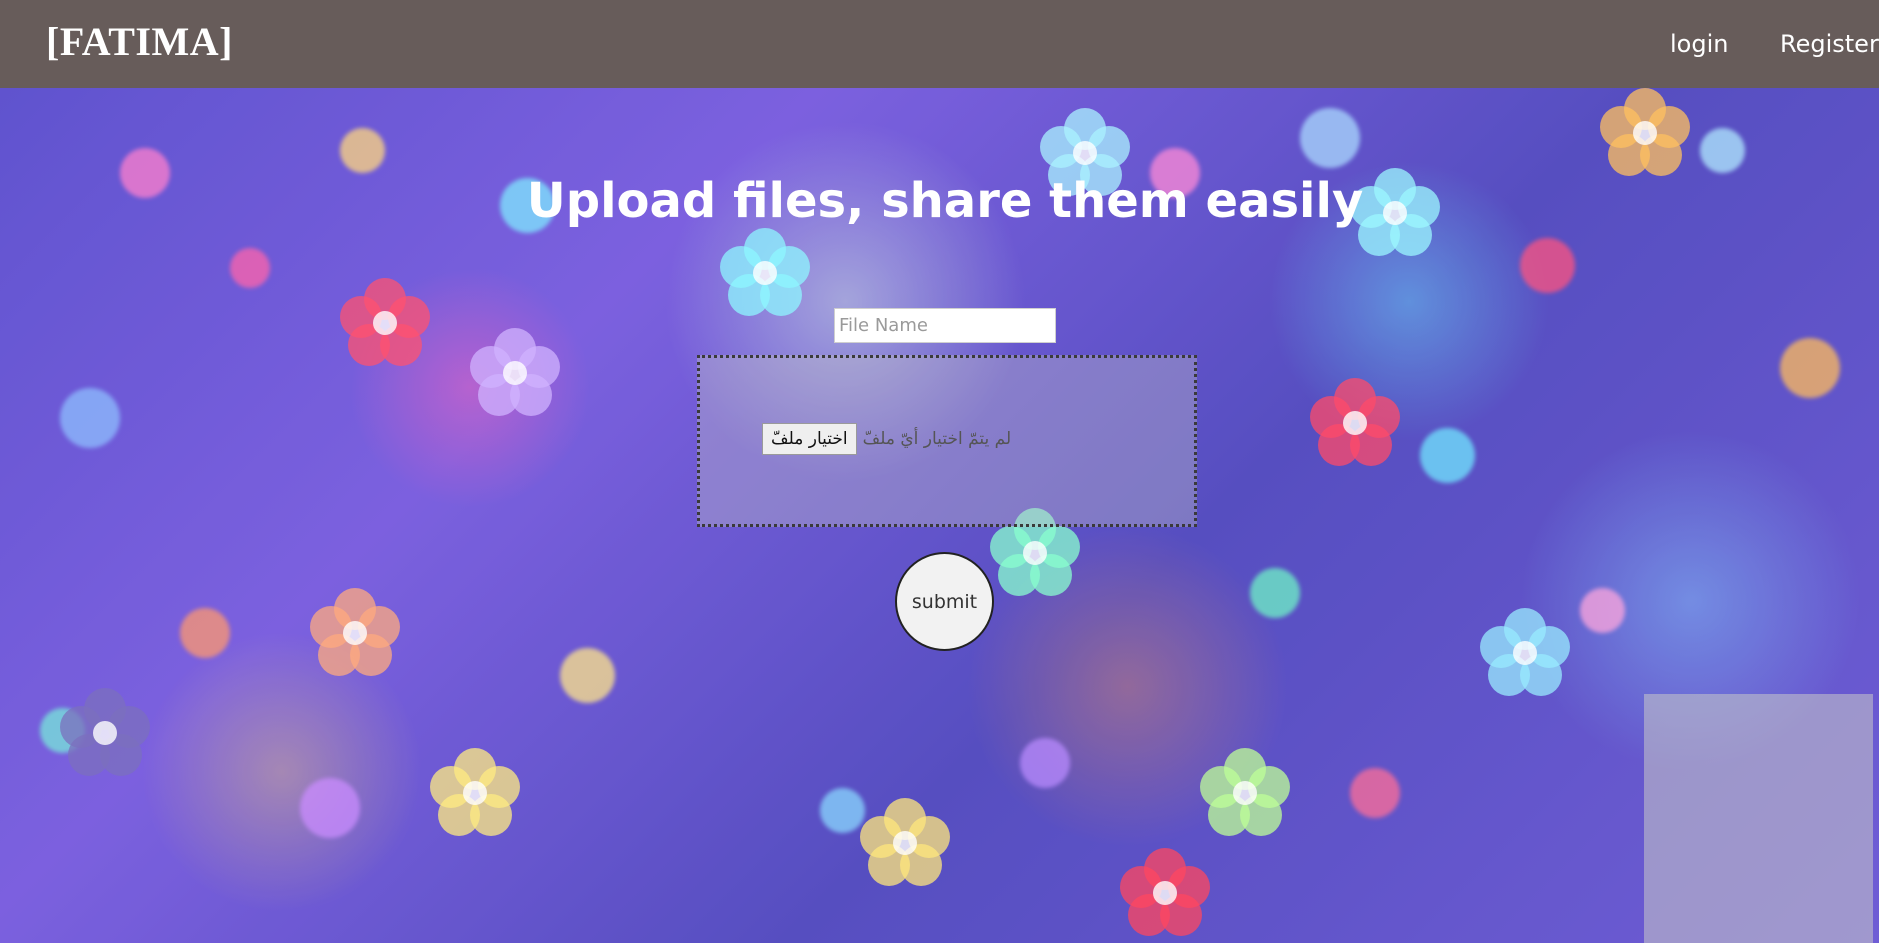 This screenshot has width=1879, height=943. Describe the element at coordinates (939, 44) in the screenshot. I see `navbar: [FATIMA] login Register` at that location.